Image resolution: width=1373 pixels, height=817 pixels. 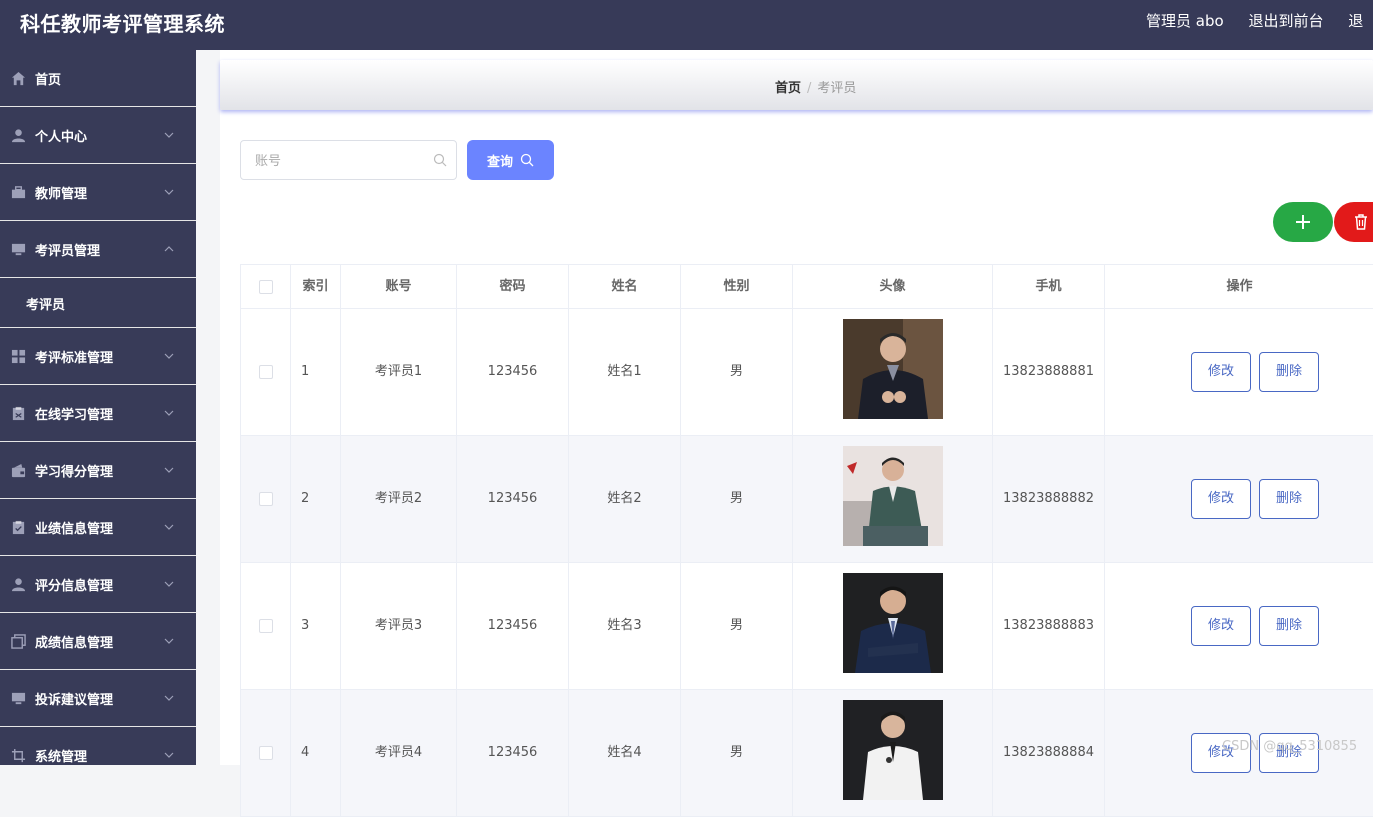 I want to click on sidebar-item-evaluator-management: 考评员管理, so click(x=98, y=249).